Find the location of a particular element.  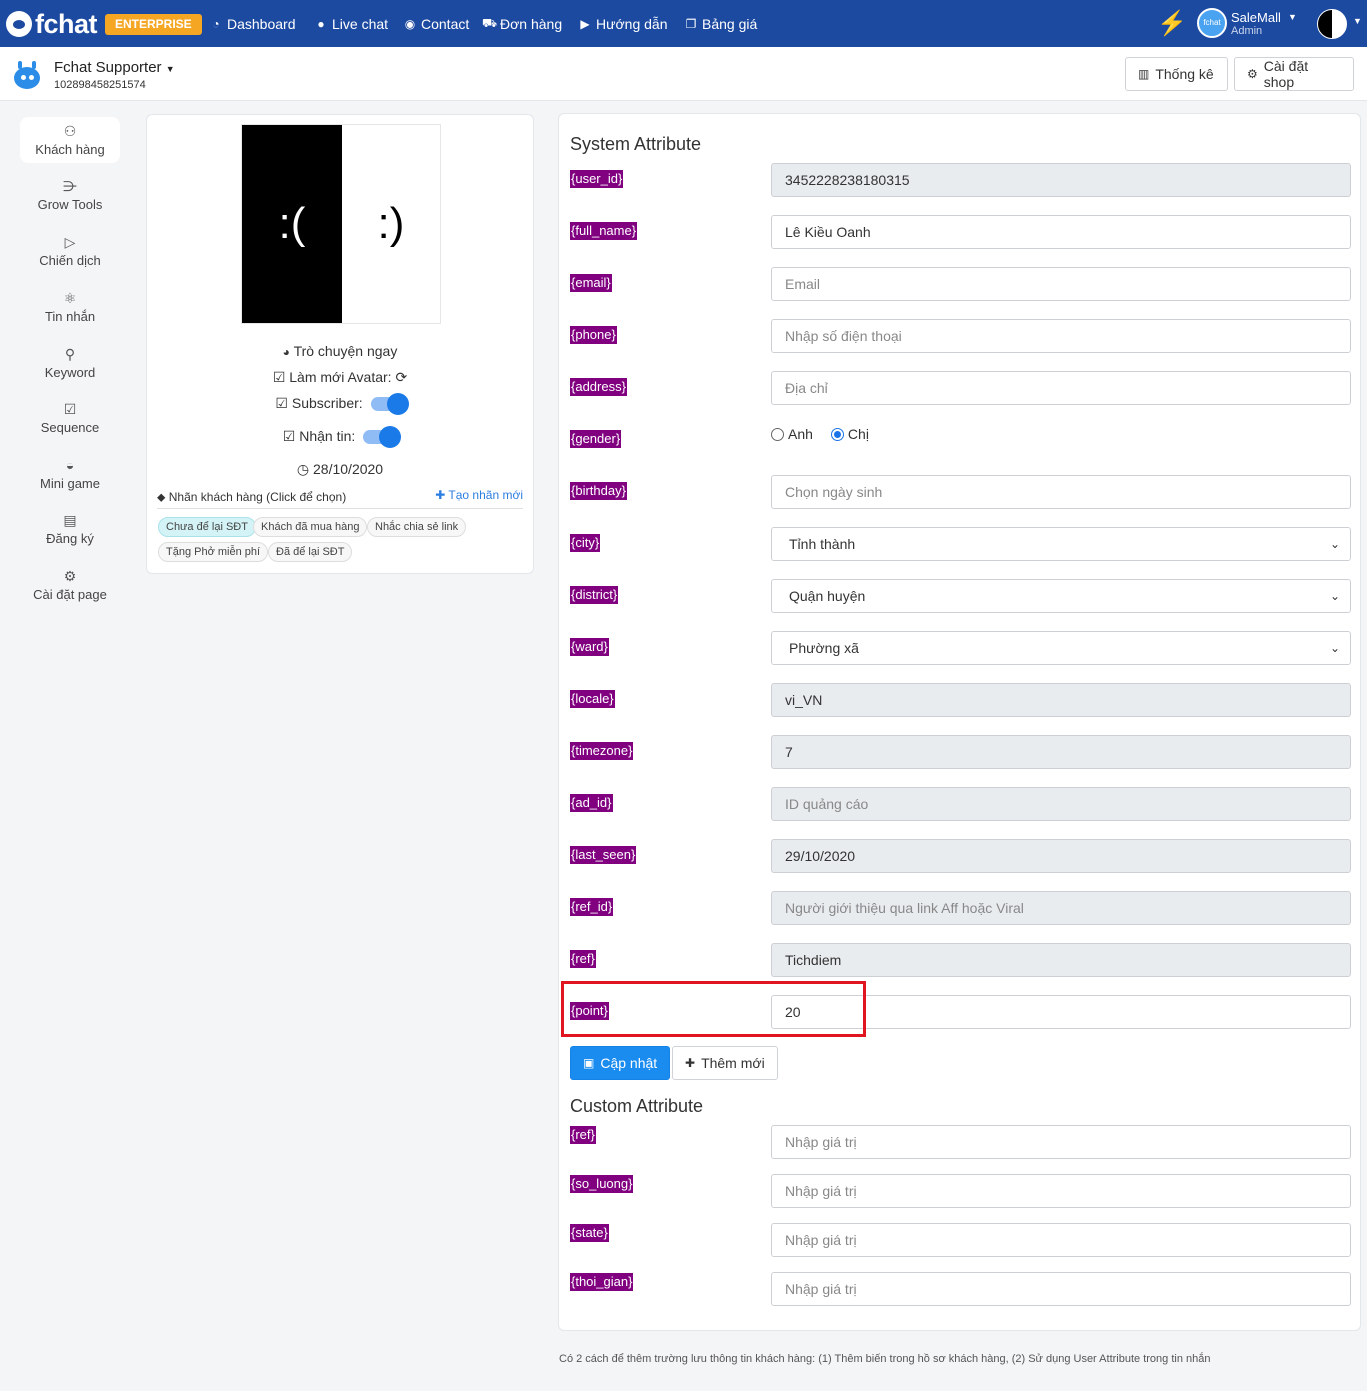

tag-chip: Tặng Phở miễn phí is located at coordinates (213, 552).